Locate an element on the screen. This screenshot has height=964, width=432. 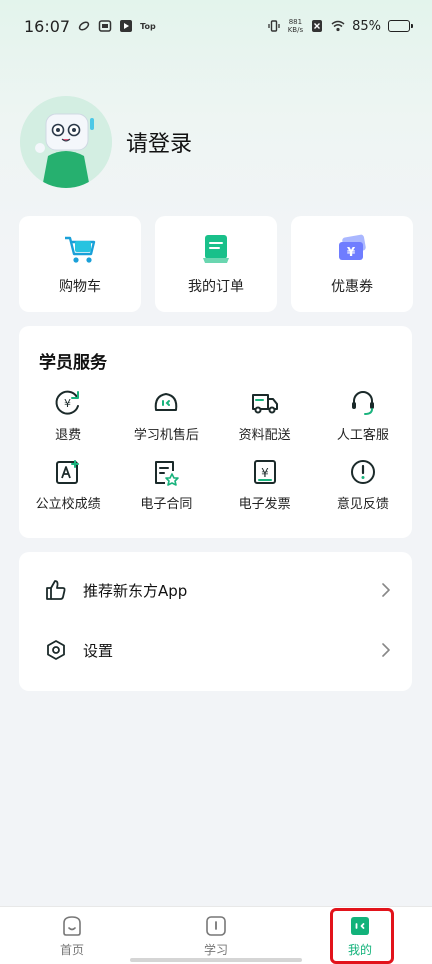
nav-home: 首页 is located at coordinates (72, 935).